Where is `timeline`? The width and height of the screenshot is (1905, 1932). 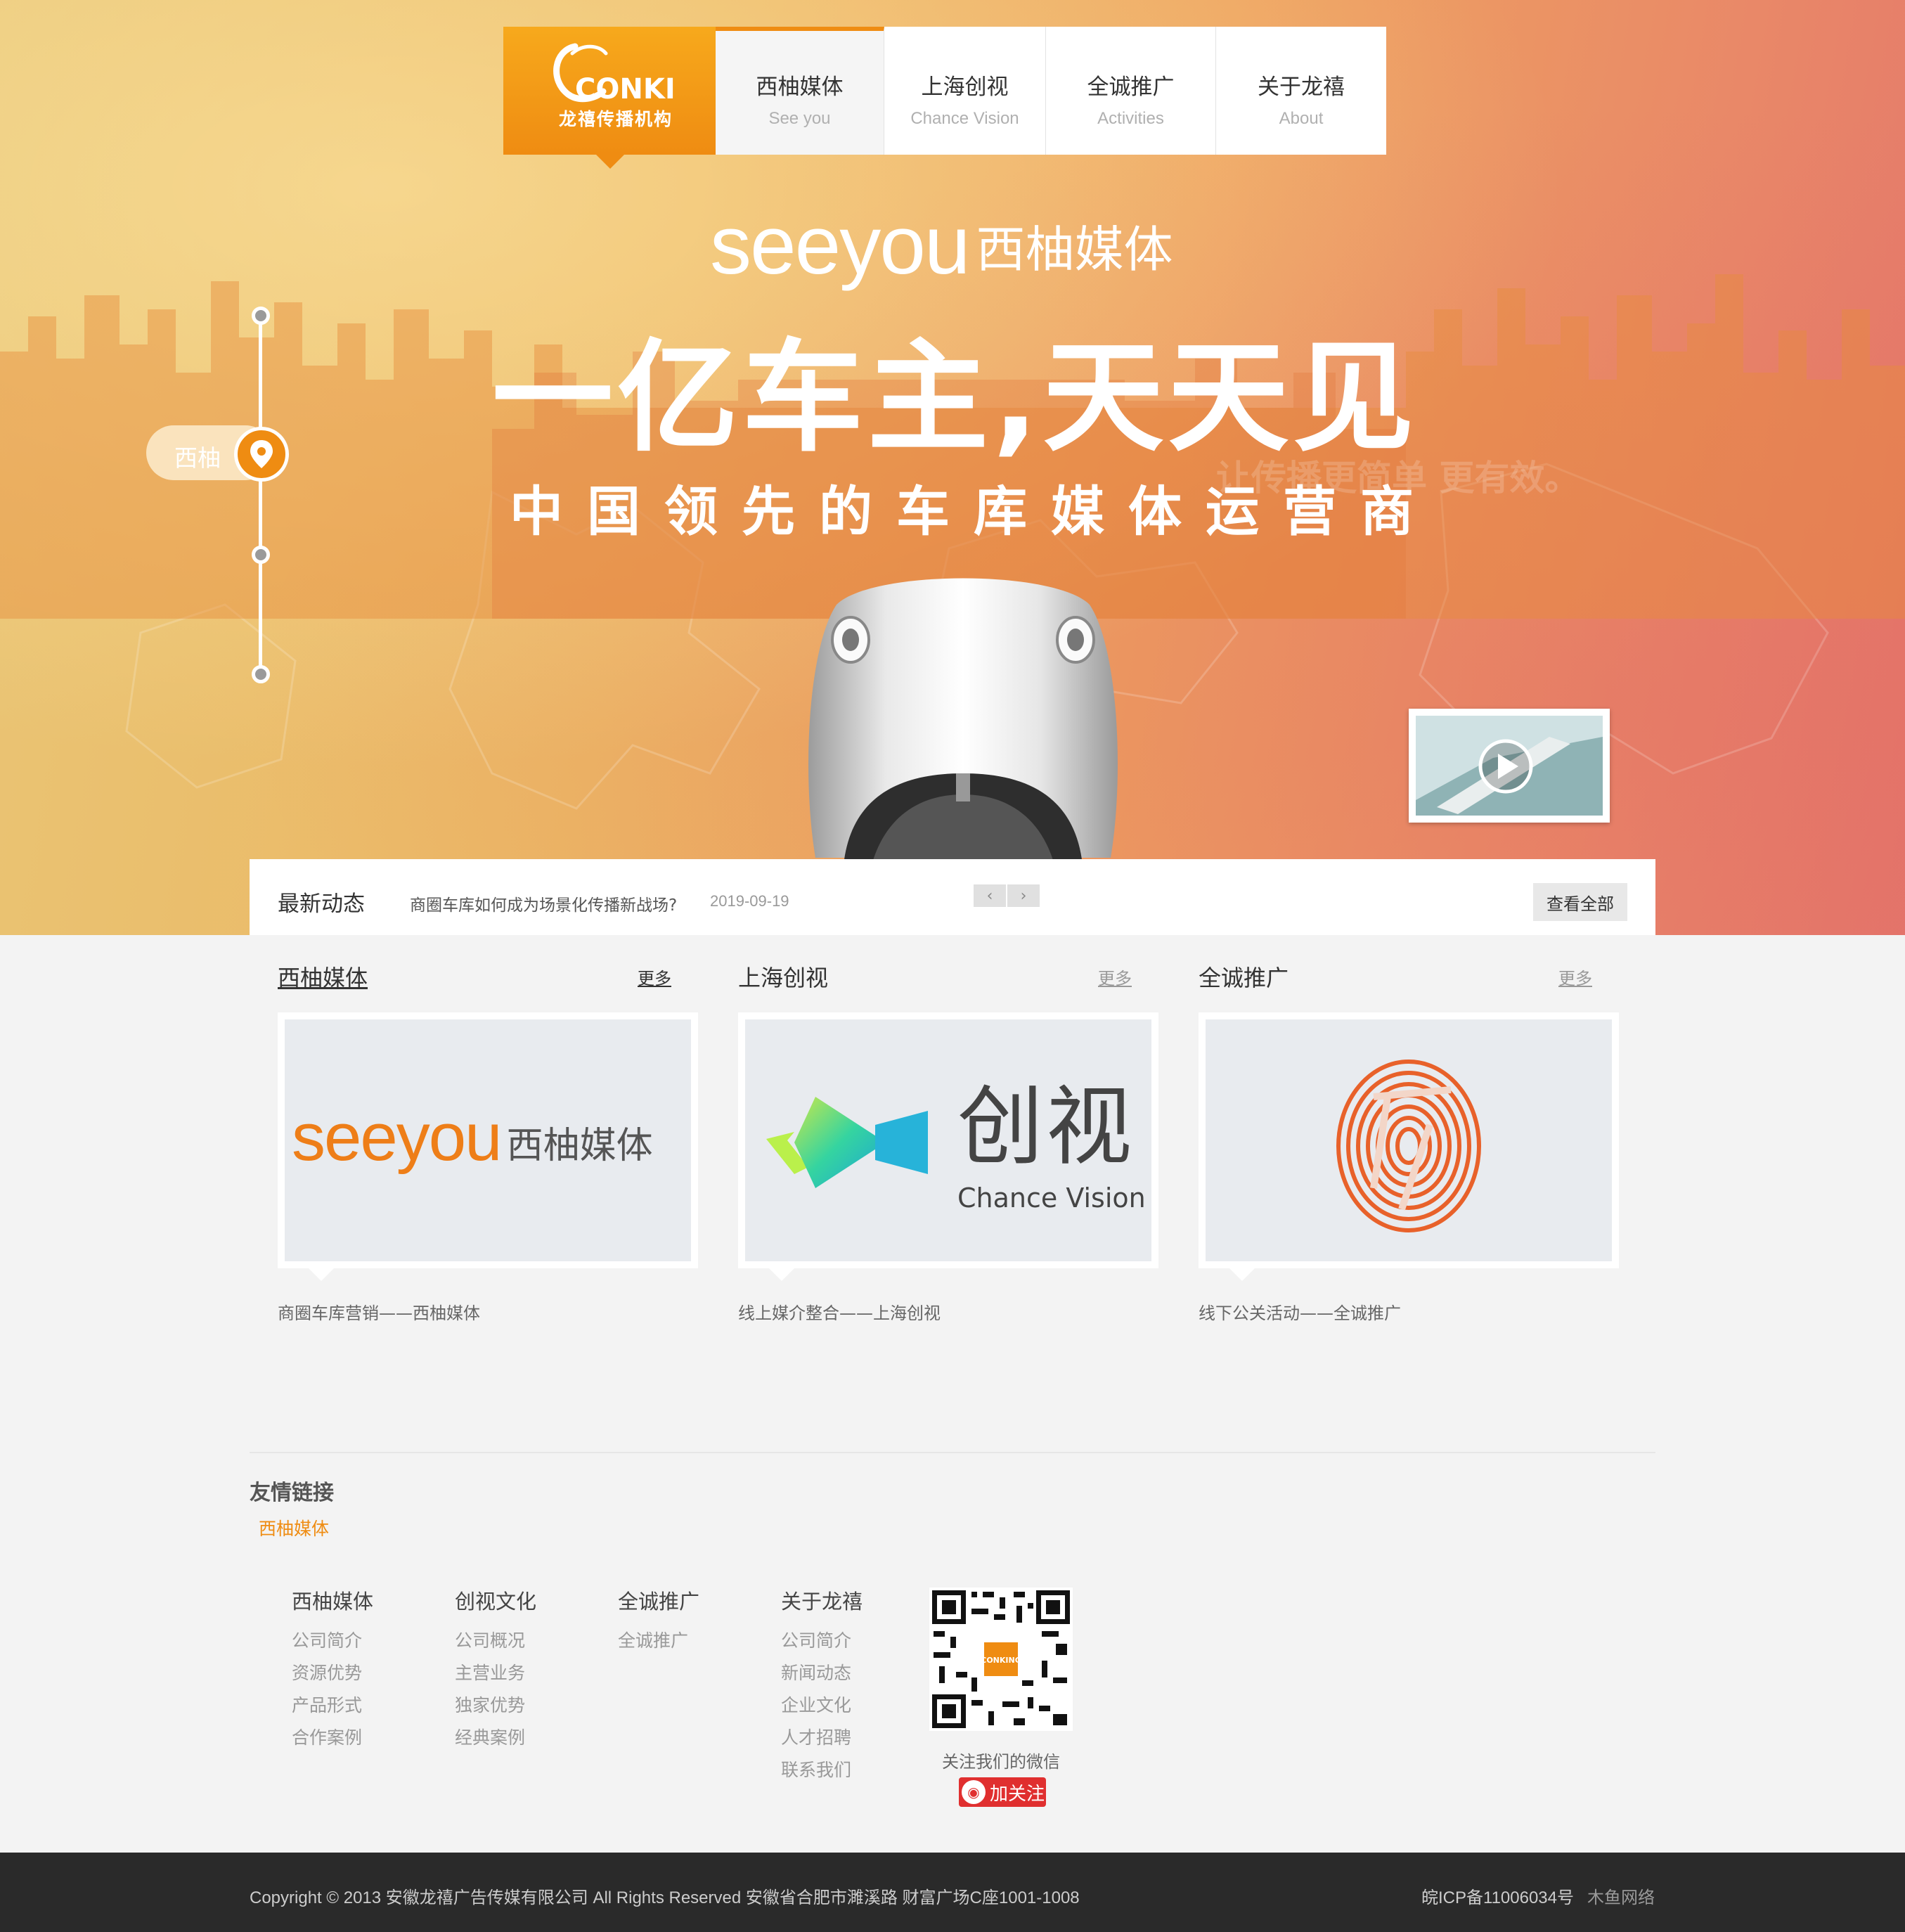 timeline is located at coordinates (260, 492).